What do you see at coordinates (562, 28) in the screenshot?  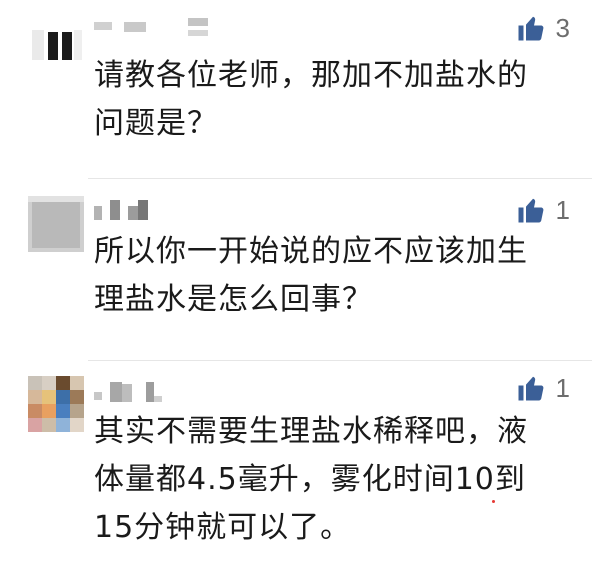 I see `like-count: 3` at bounding box center [562, 28].